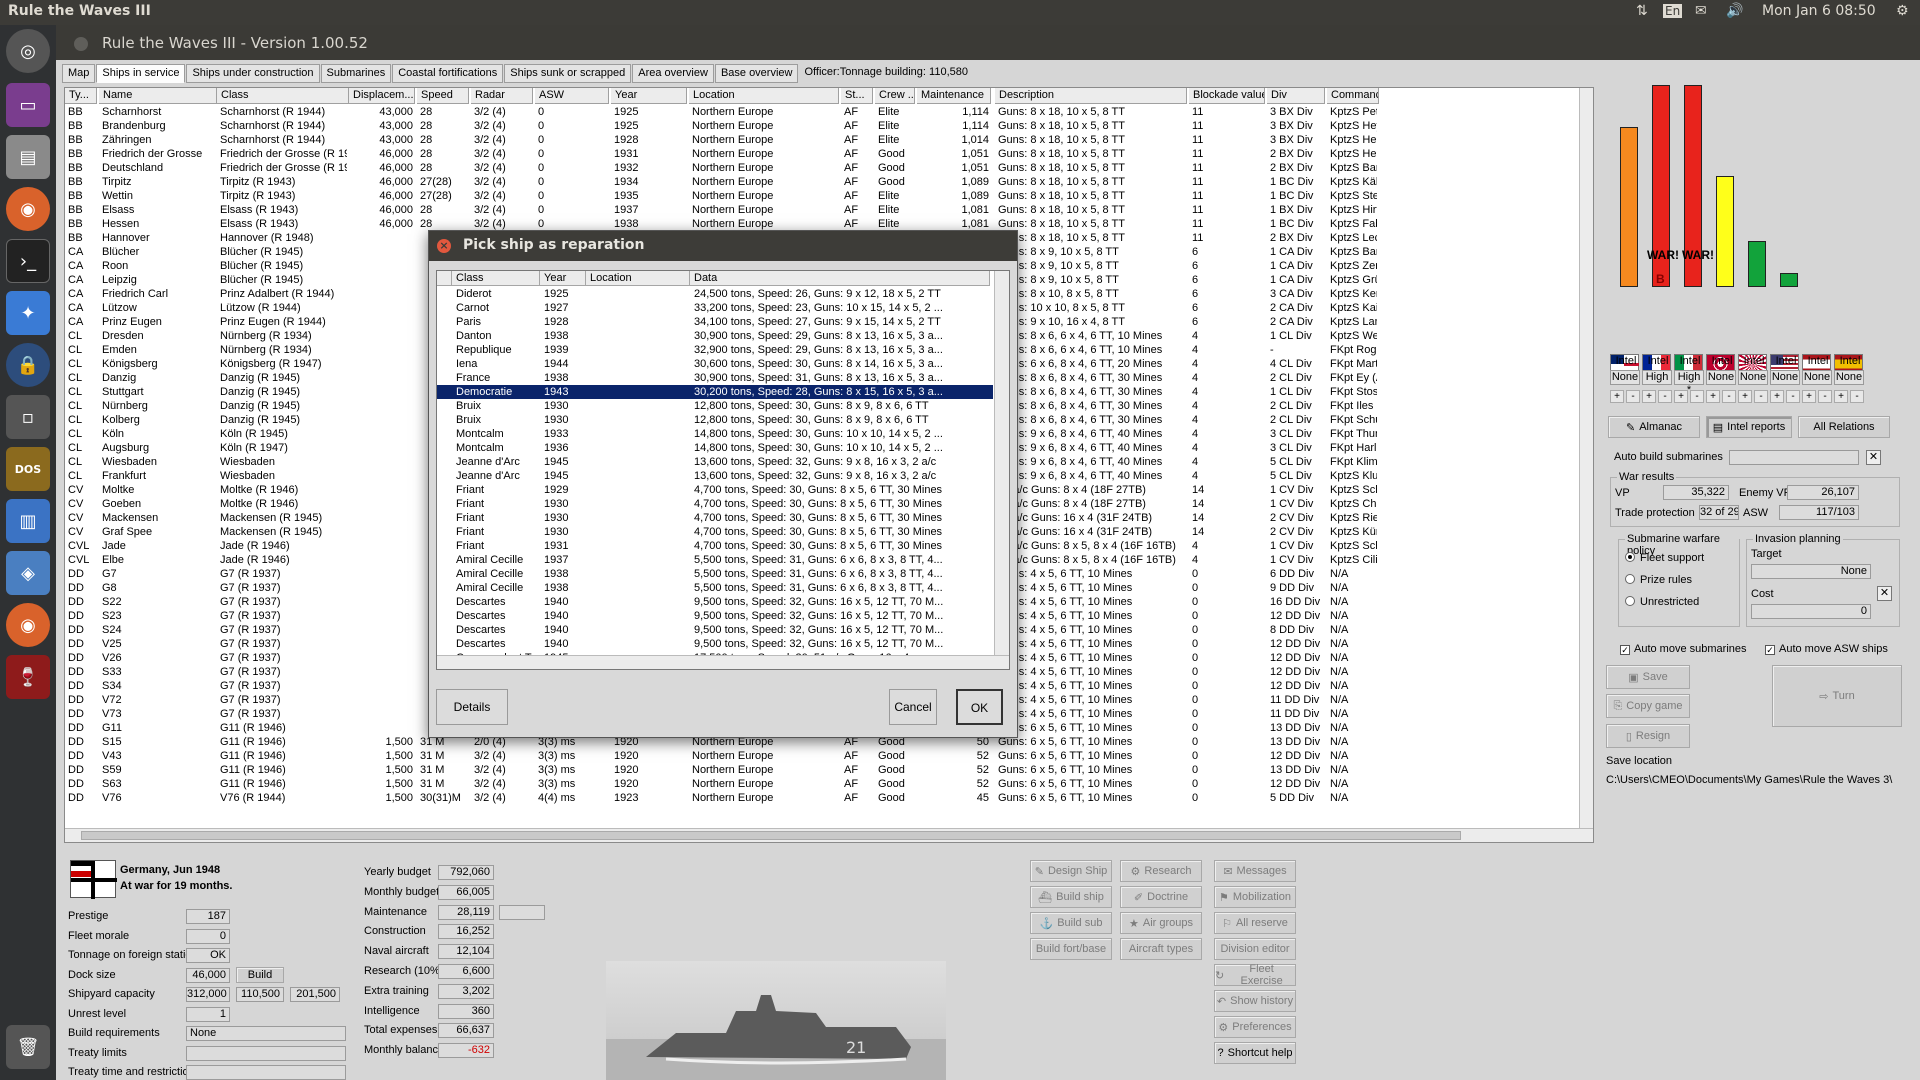  Describe the element at coordinates (28, 469) in the screenshot. I see `dosbox-icon: DOS` at that location.